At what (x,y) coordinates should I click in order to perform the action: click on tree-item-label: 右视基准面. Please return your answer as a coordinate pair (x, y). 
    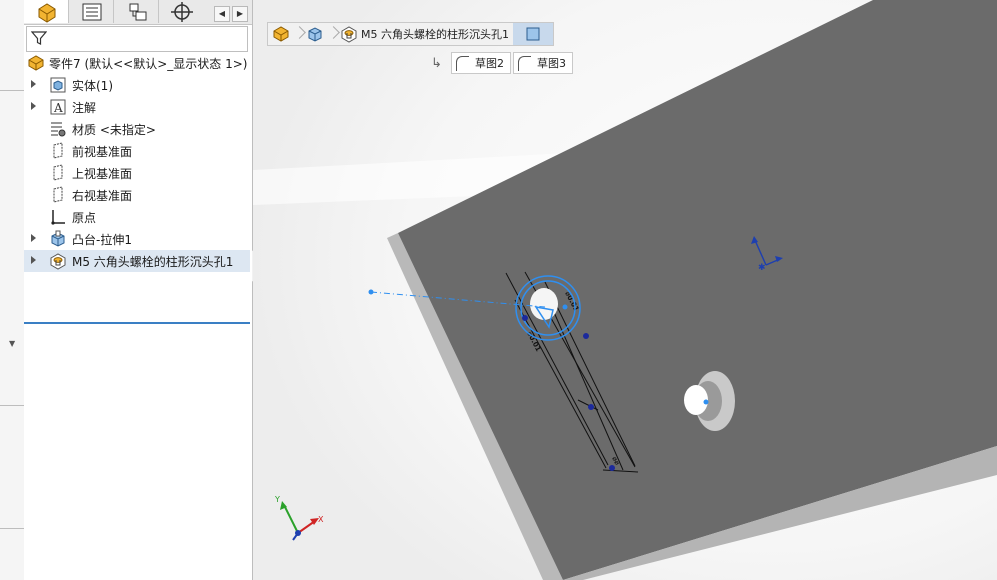
    Looking at the image, I should click on (102, 196).